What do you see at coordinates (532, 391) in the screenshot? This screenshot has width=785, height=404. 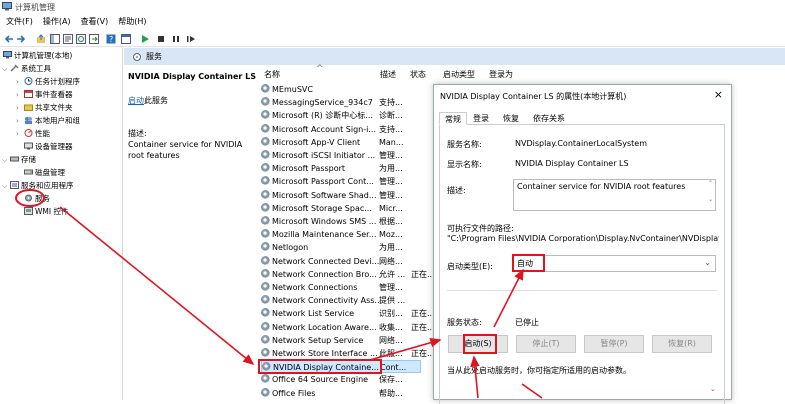 I see `arrow-bottom` at bounding box center [532, 391].